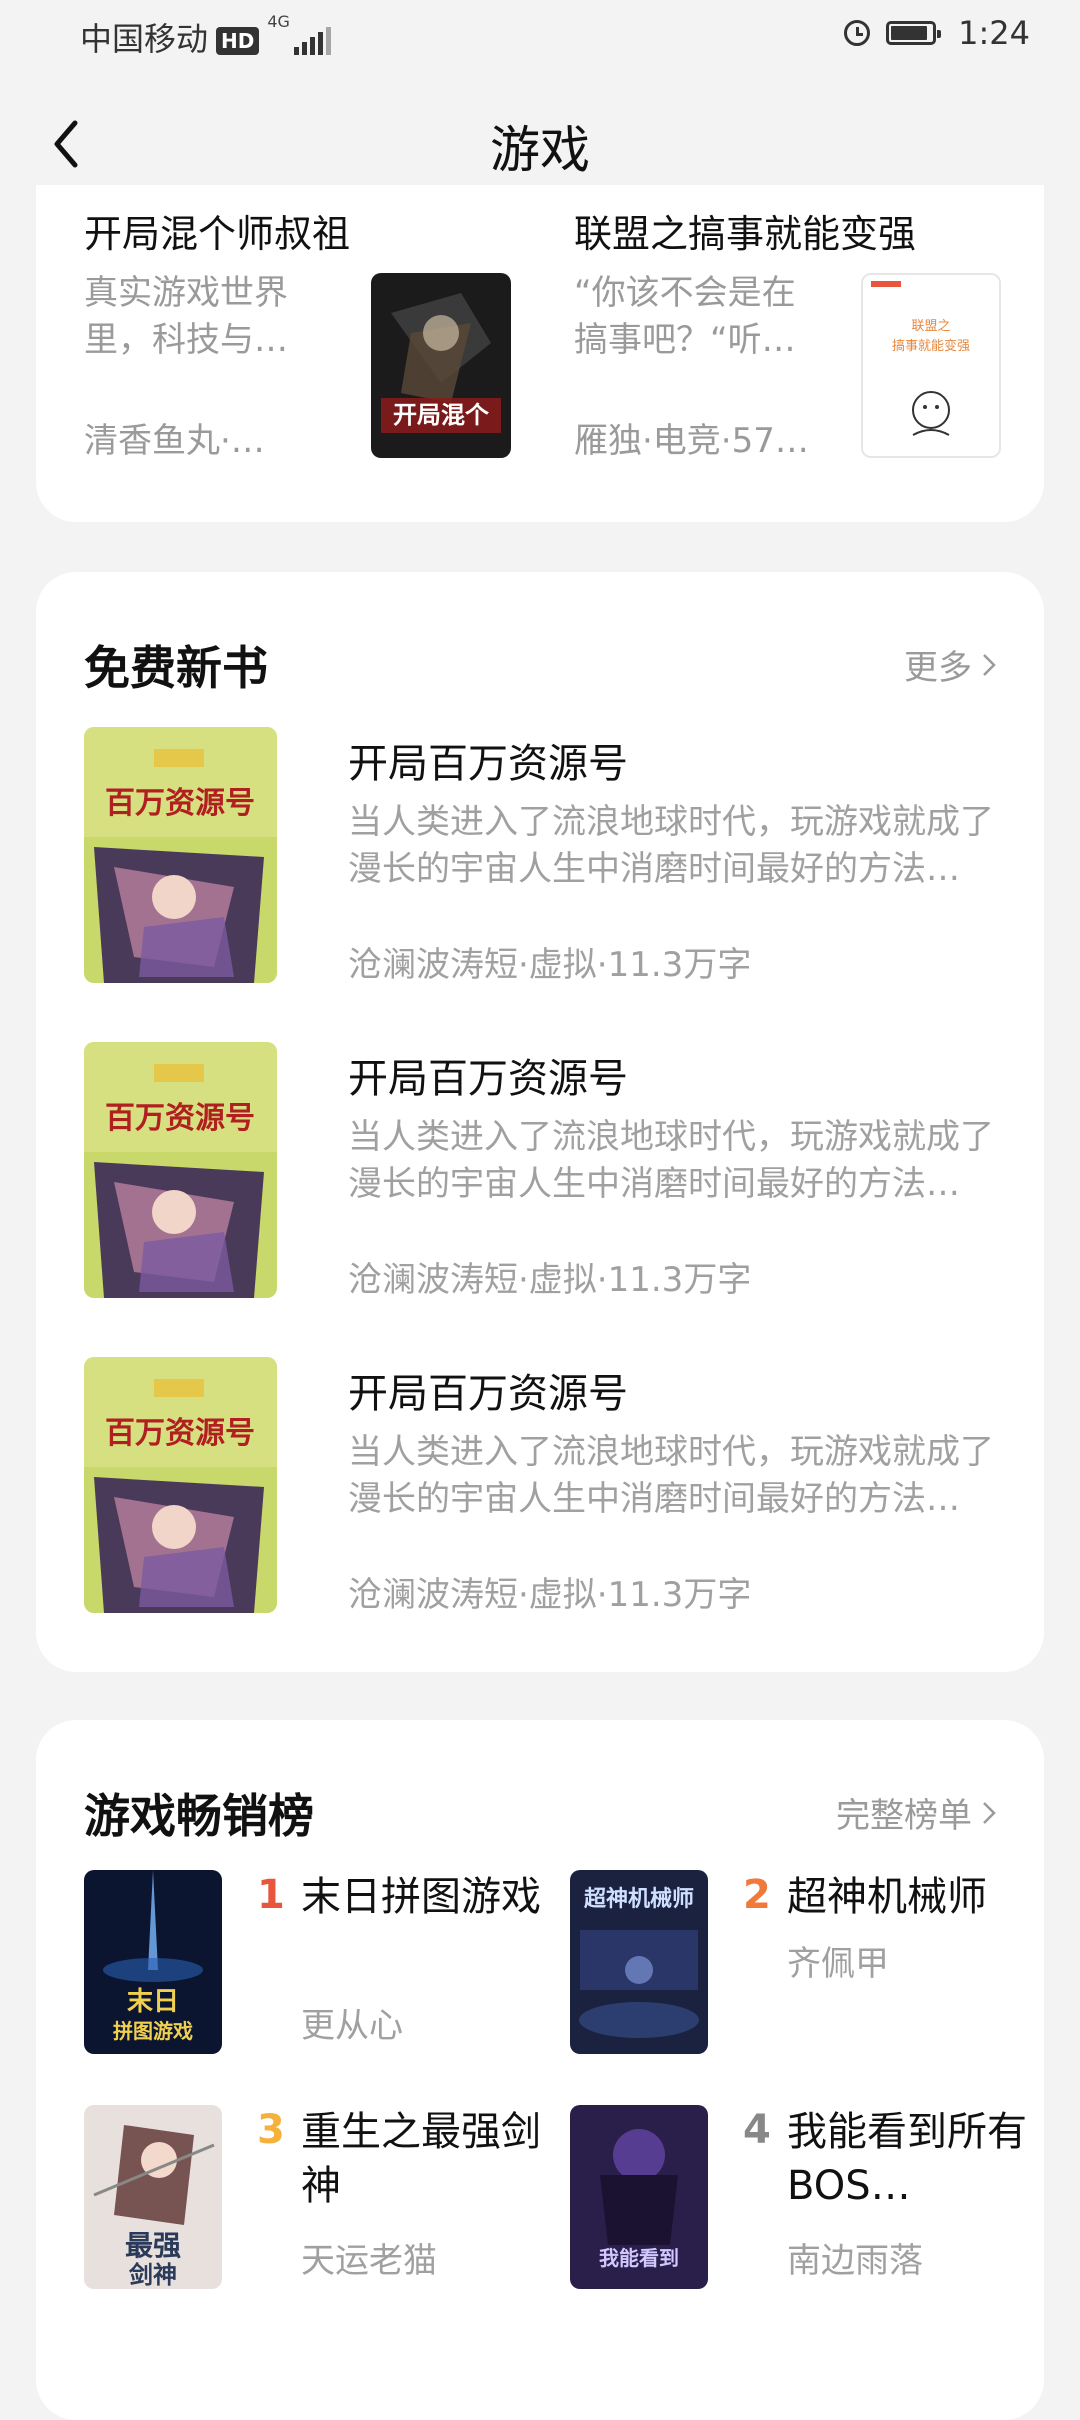 Image resolution: width=1080 pixels, height=2420 pixels. Describe the element at coordinates (369, 2261) in the screenshot. I see `book-author: 天运老猫` at that location.